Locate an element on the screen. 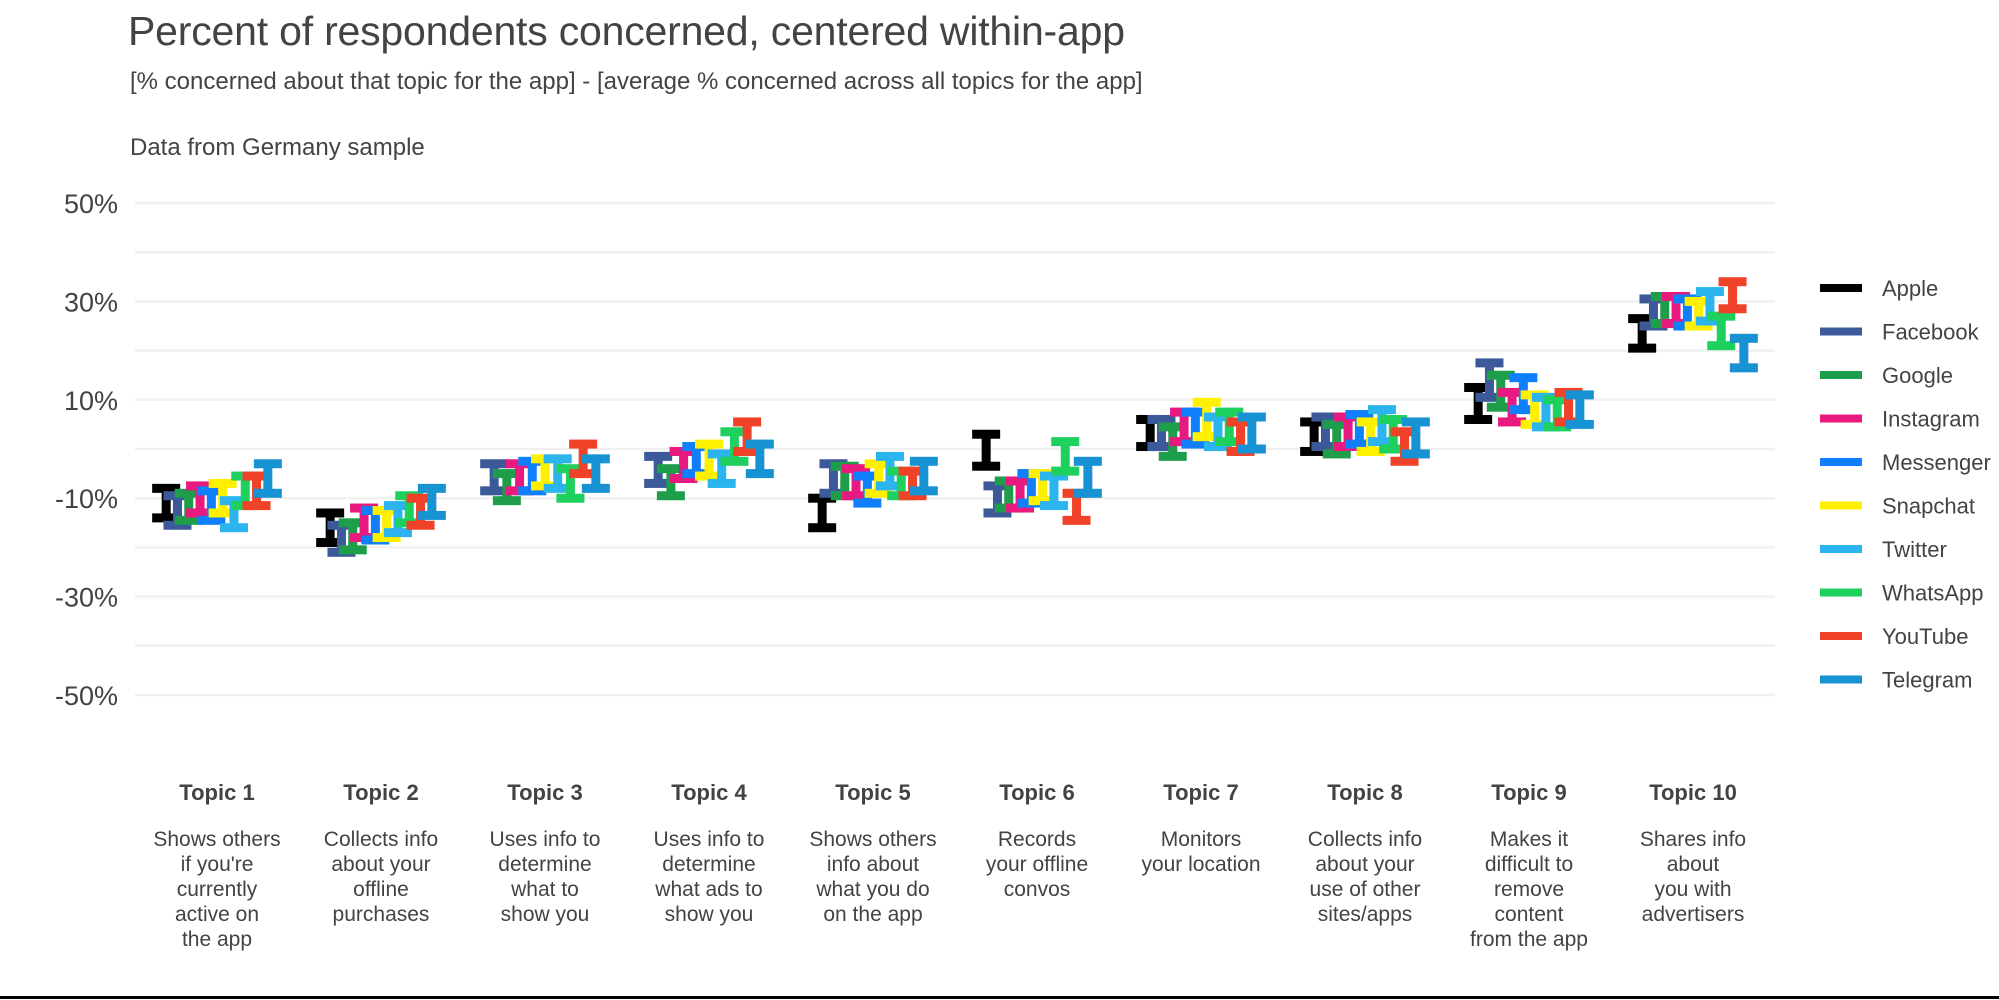  x-axis-topic-label: Topic 7 is located at coordinates (1200, 792).